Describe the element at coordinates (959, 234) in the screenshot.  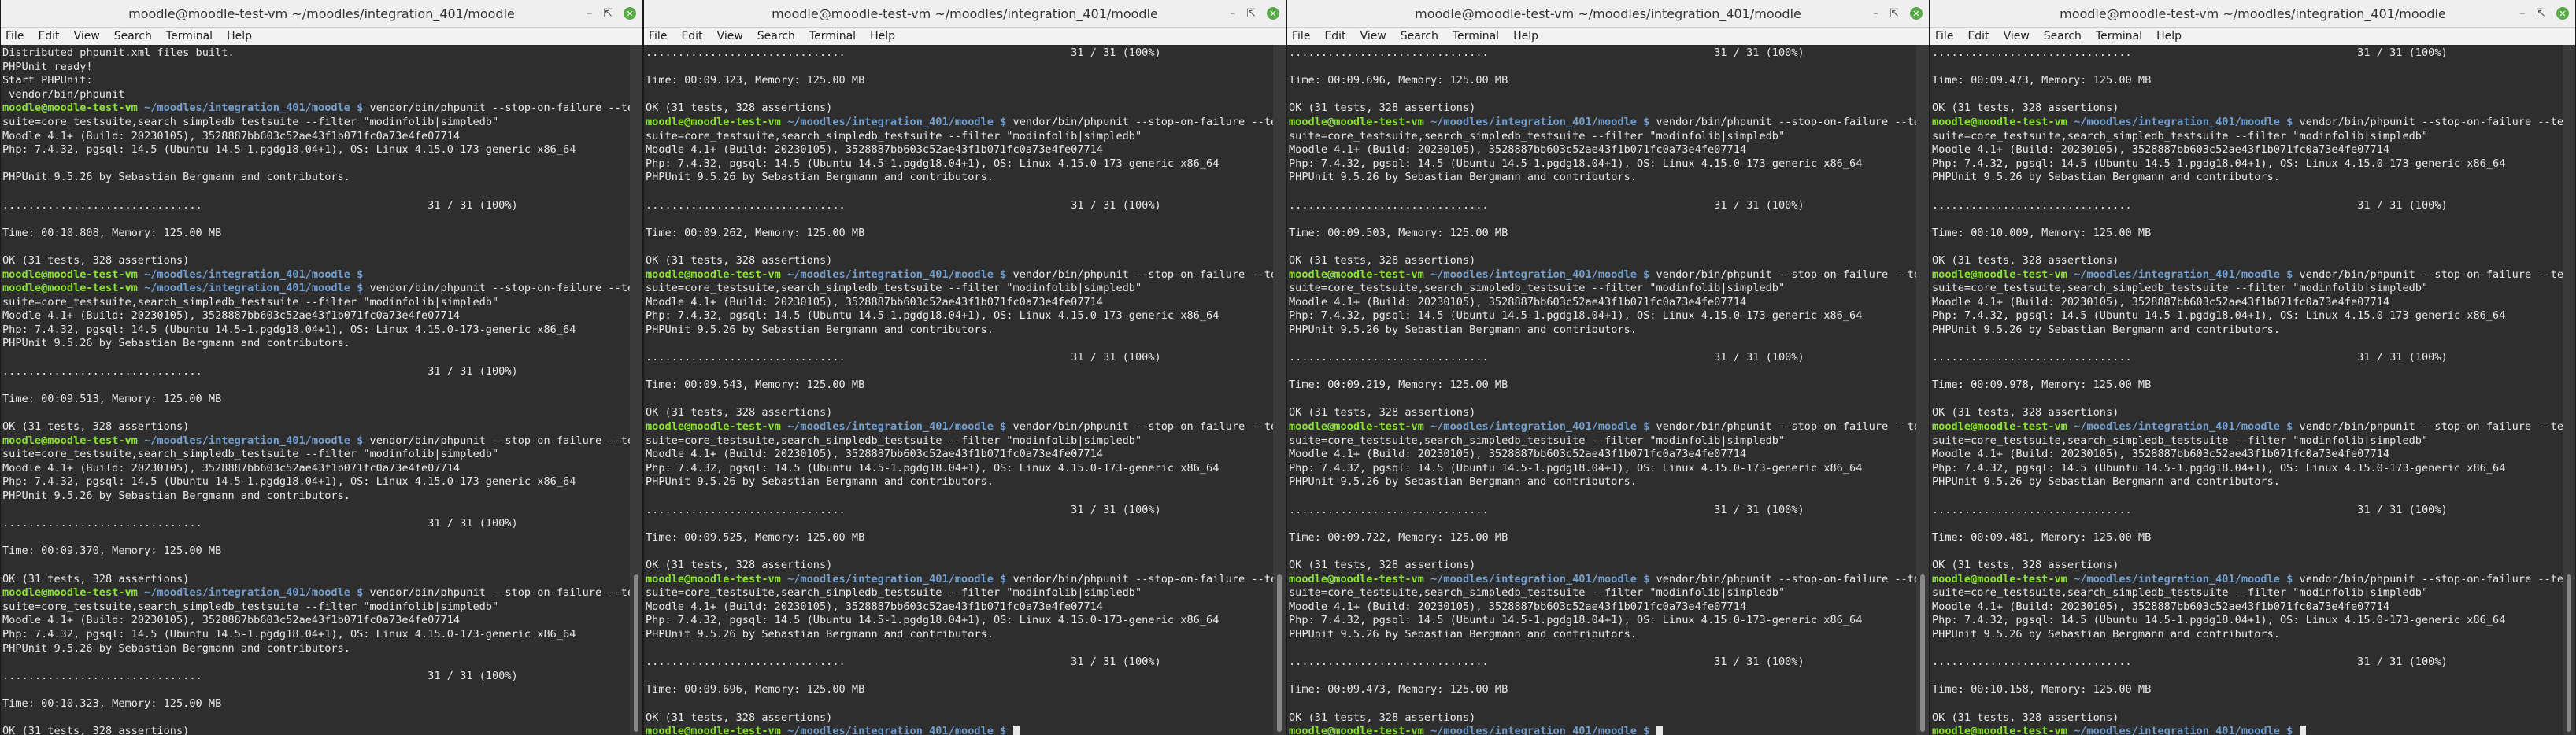
I see `terminal-line: Time: 00:09.262, Memory: 125.00 MB` at that location.